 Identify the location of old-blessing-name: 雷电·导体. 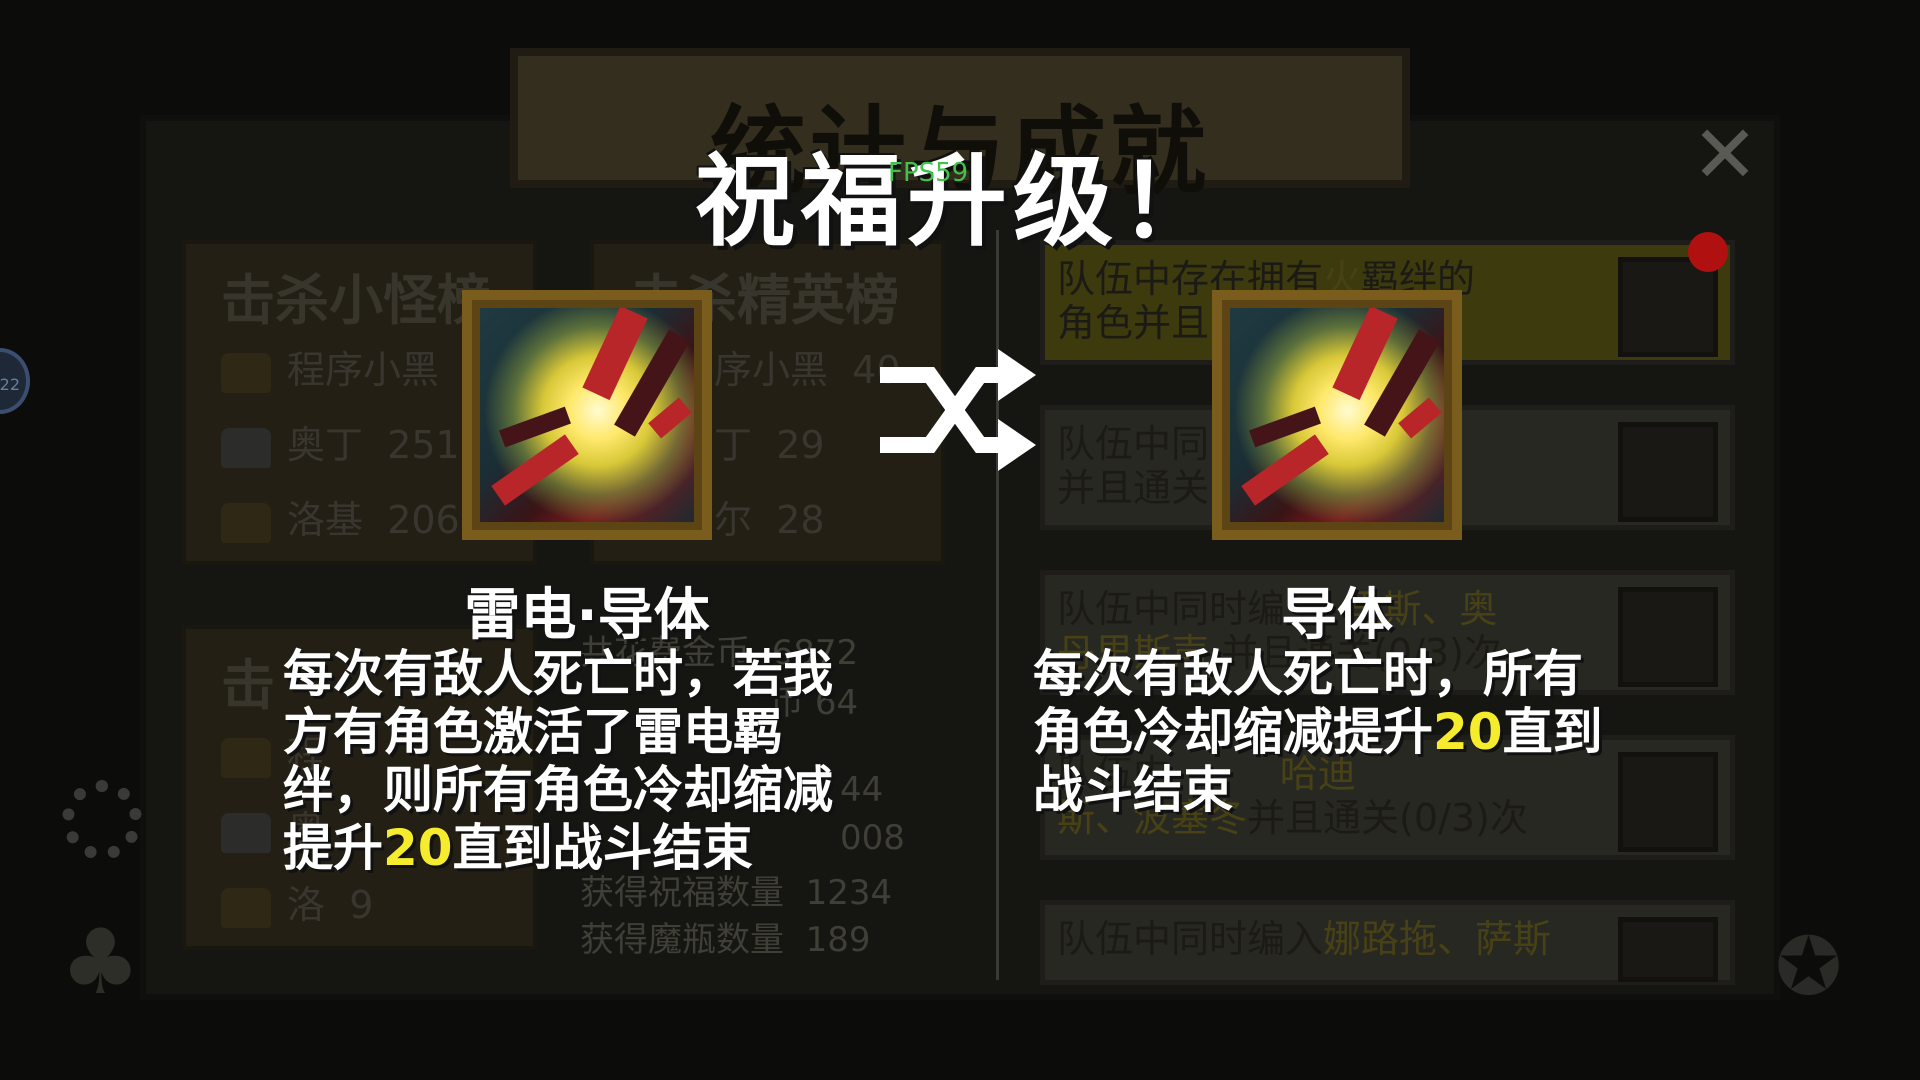
(587, 615).